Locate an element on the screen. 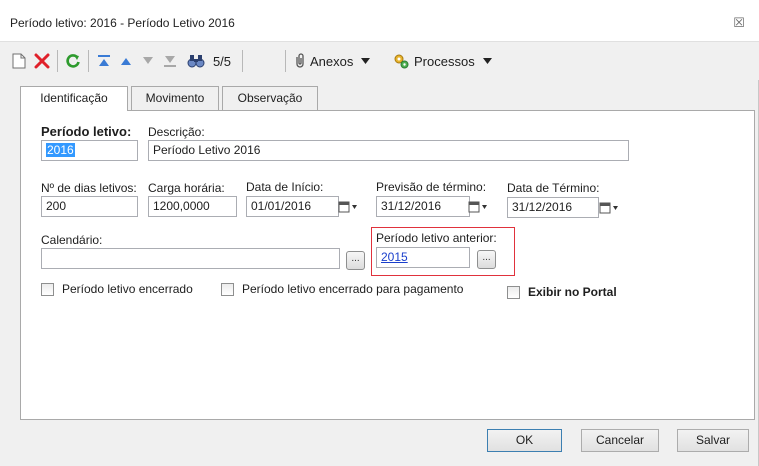 The image size is (759, 466). descricao-label: Descrição: is located at coordinates (176, 132).